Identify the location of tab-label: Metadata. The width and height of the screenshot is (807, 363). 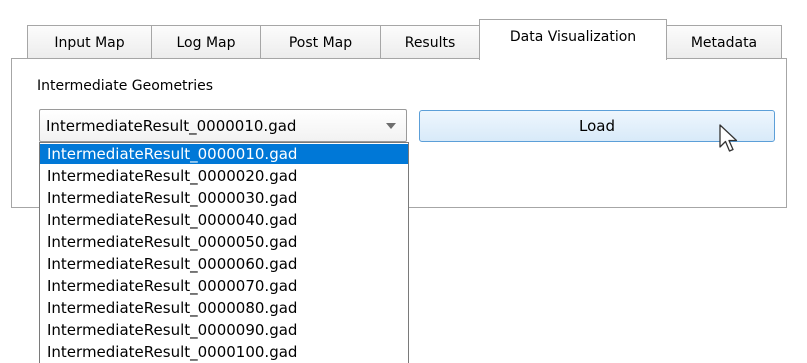
(724, 42).